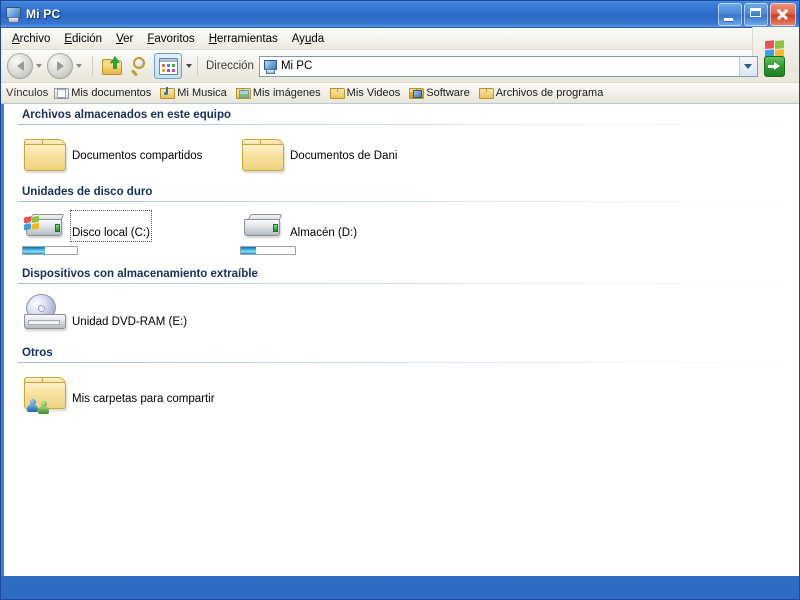  I want to click on link-label: Mis Videos, so click(373, 93).